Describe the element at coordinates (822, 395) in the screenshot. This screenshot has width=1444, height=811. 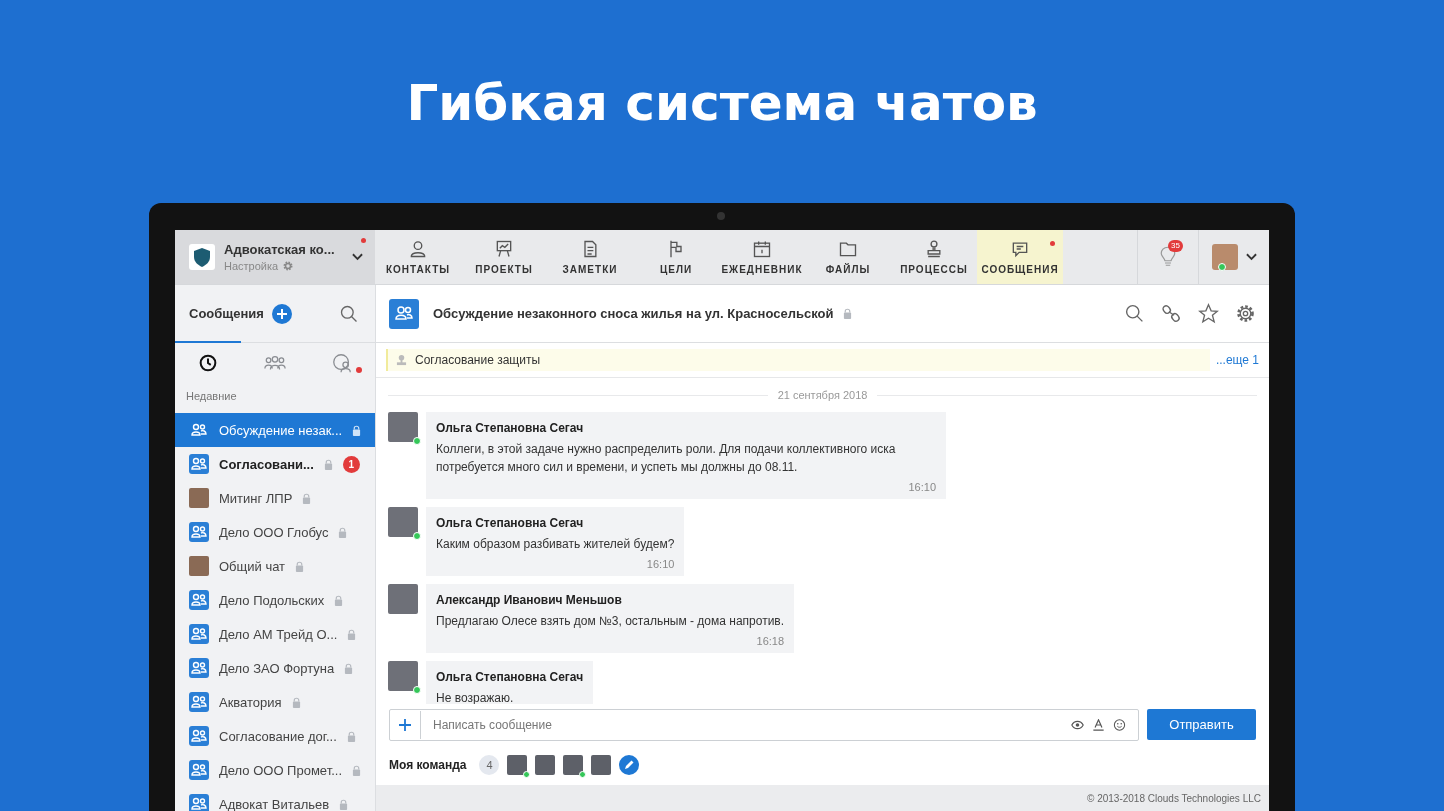
I see `date-divider: 21 сентября 2018` at that location.